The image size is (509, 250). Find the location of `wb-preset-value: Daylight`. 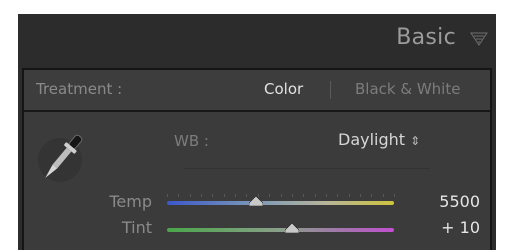

wb-preset-value: Daylight is located at coordinates (372, 139).